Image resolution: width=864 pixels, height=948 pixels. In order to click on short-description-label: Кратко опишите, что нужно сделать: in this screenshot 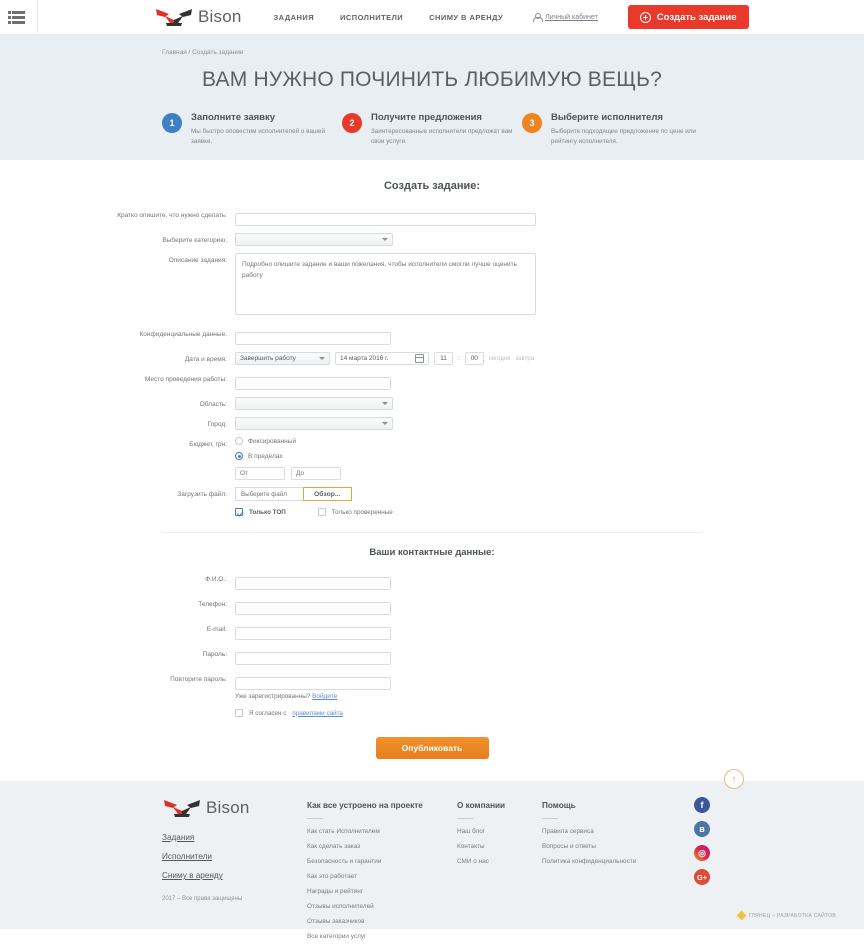, I will do `click(172, 215)`.